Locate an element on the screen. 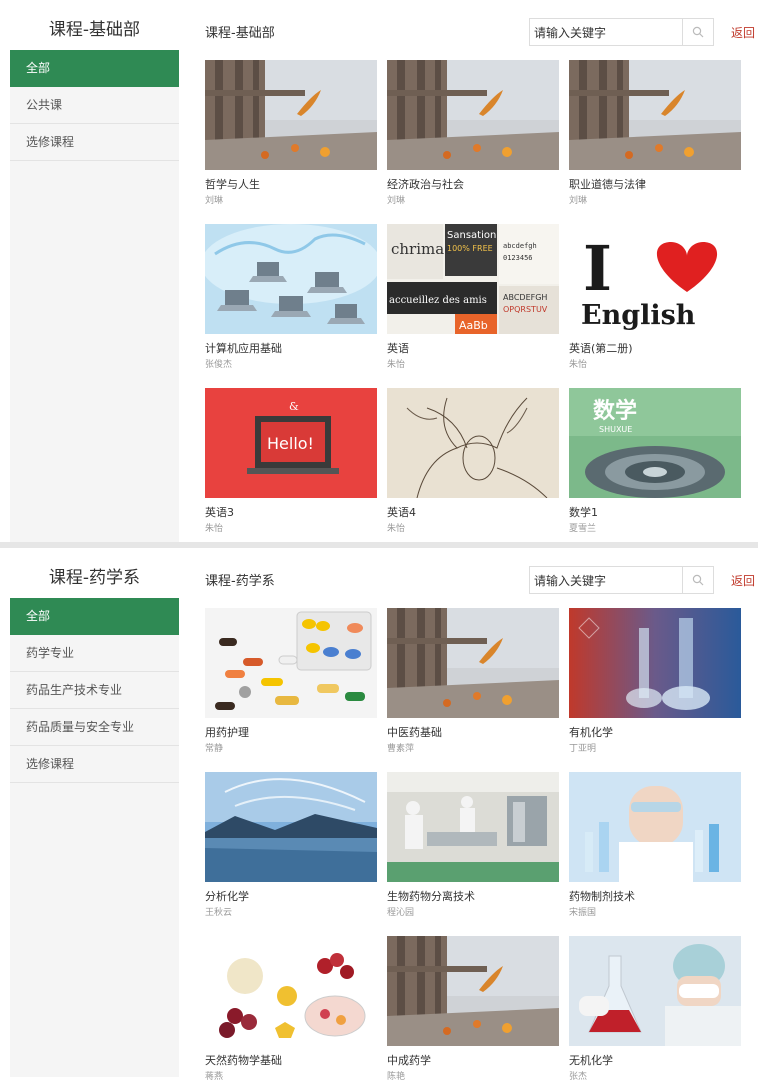 The width and height of the screenshot is (758, 1083). course-title: 哲学与人生 is located at coordinates (291, 185).